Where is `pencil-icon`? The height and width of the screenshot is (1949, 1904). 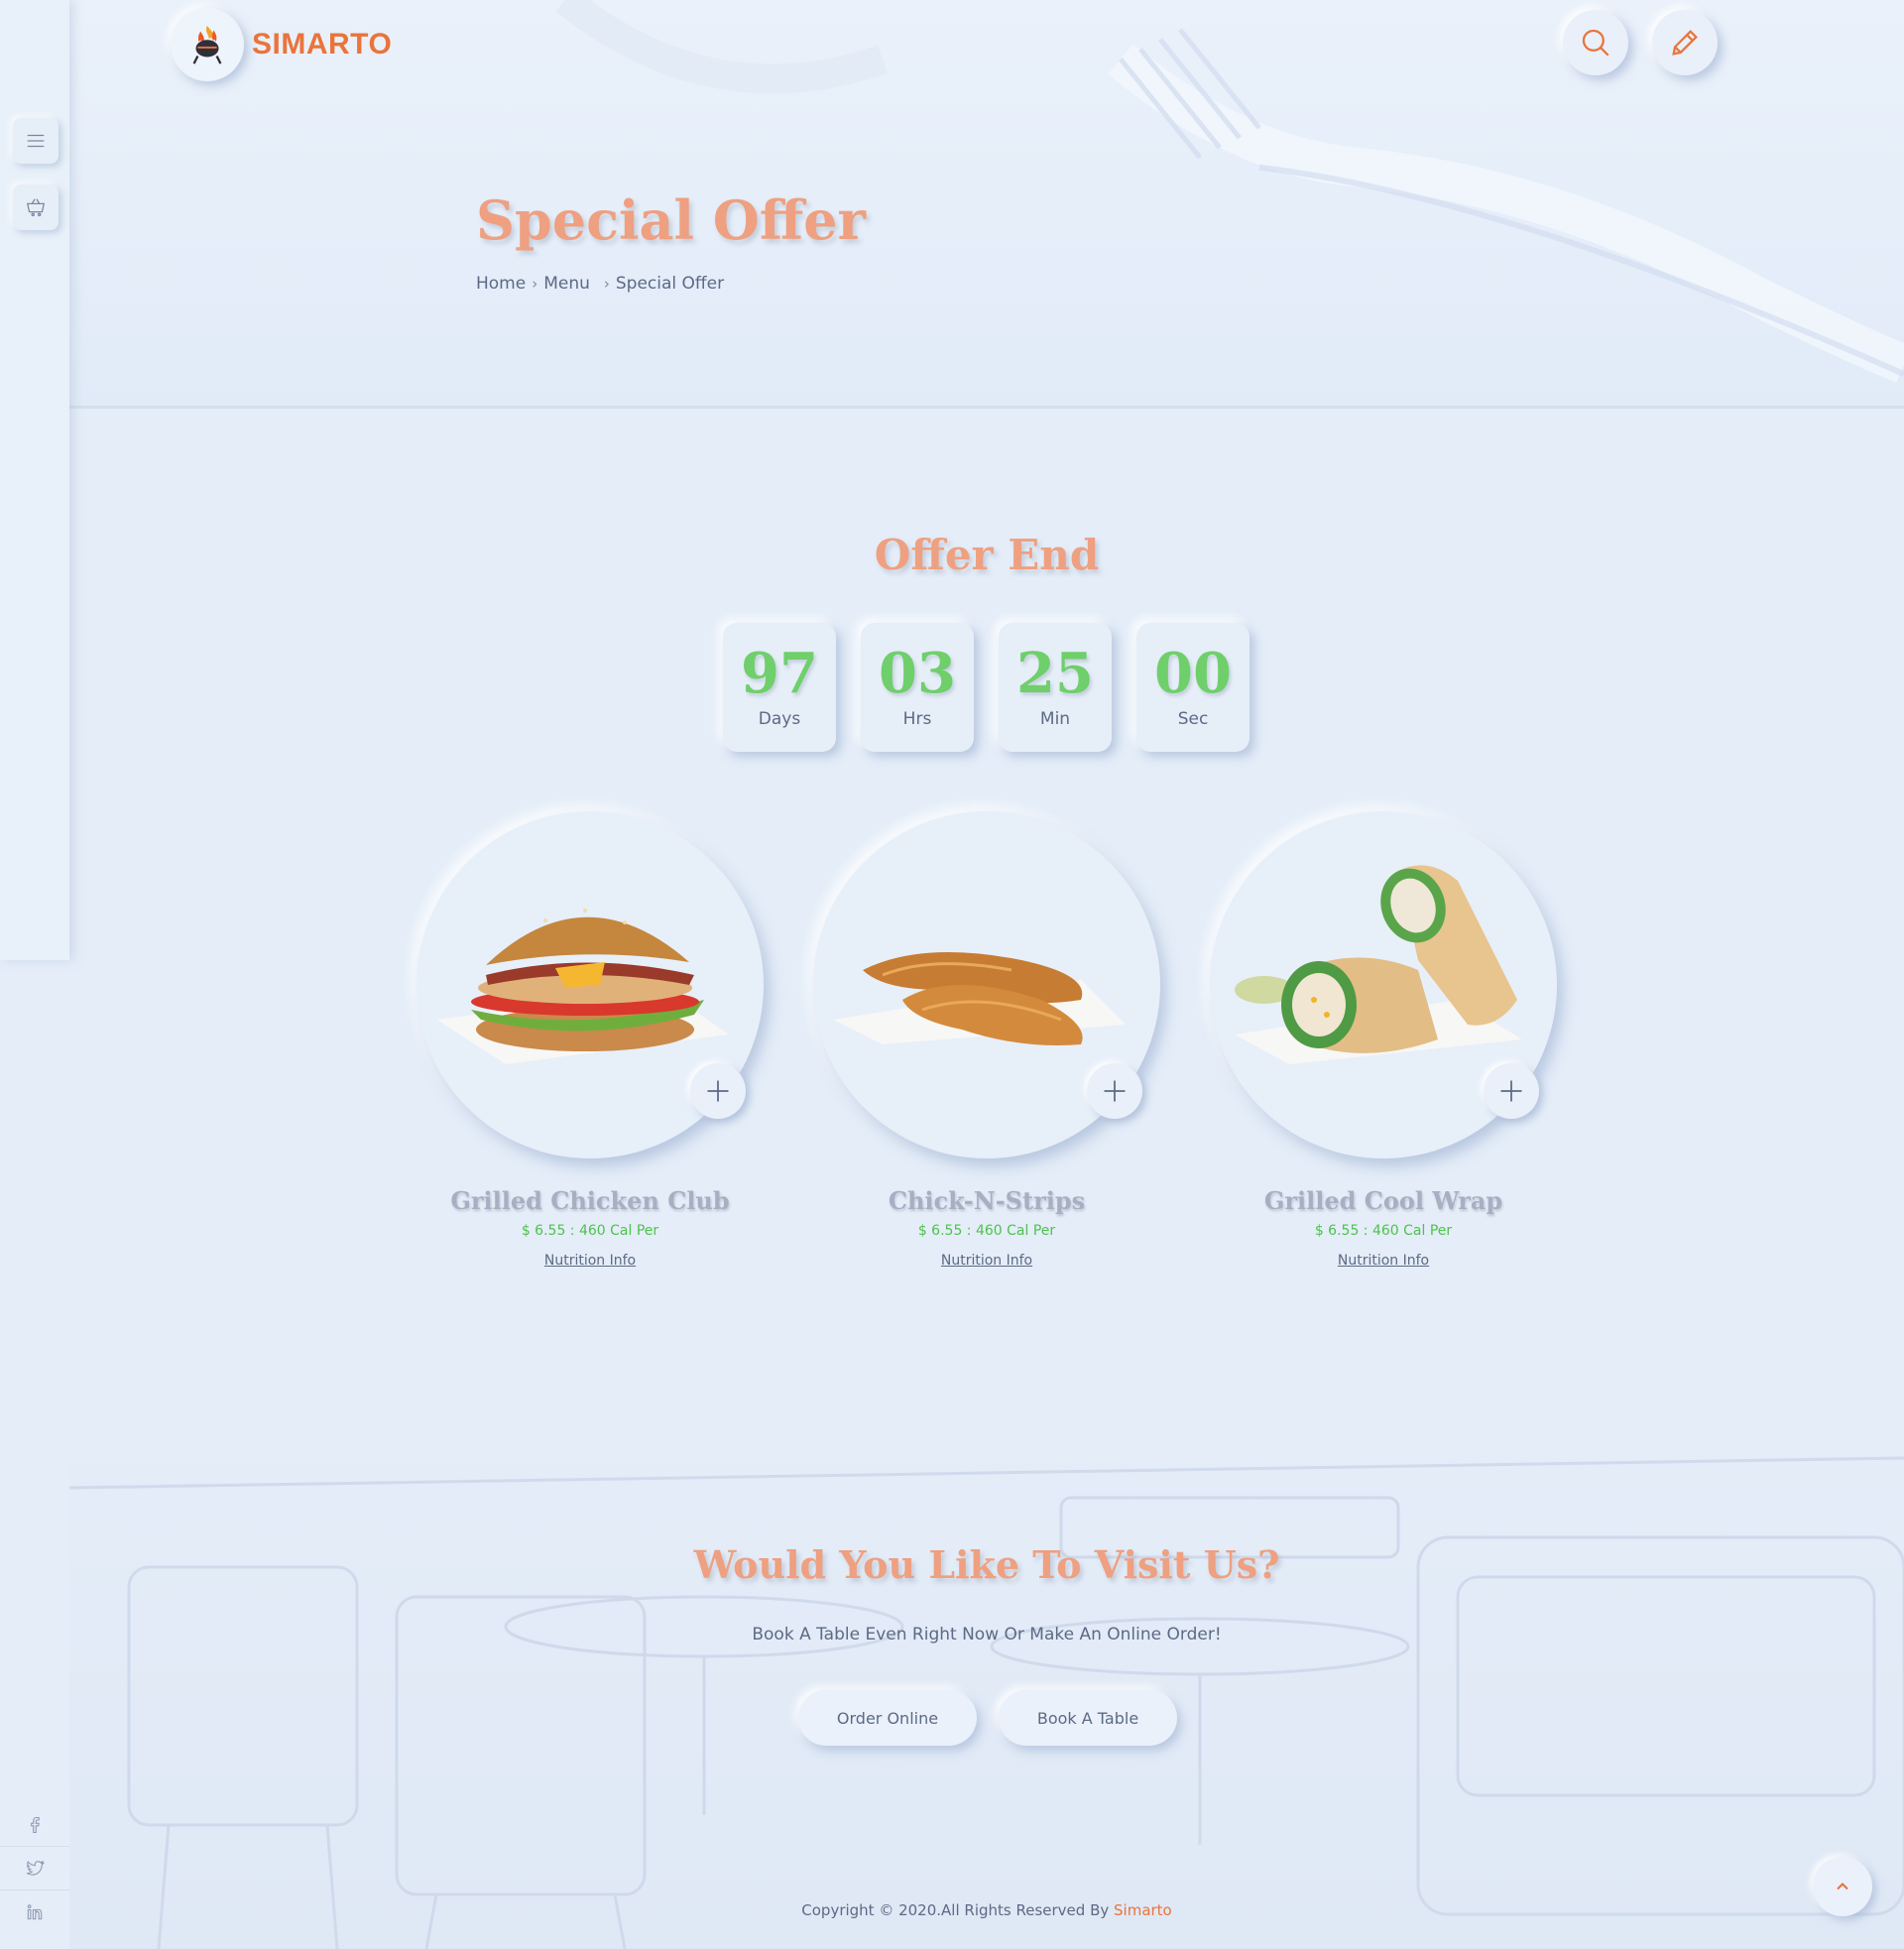 pencil-icon is located at coordinates (1685, 43).